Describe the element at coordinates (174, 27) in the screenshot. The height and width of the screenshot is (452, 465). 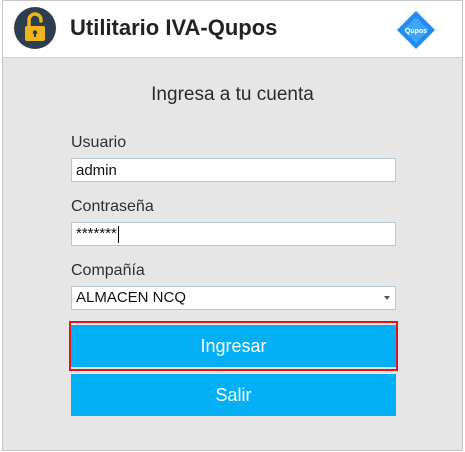
I see `app-title: Utilitario IVA-Qupos` at that location.